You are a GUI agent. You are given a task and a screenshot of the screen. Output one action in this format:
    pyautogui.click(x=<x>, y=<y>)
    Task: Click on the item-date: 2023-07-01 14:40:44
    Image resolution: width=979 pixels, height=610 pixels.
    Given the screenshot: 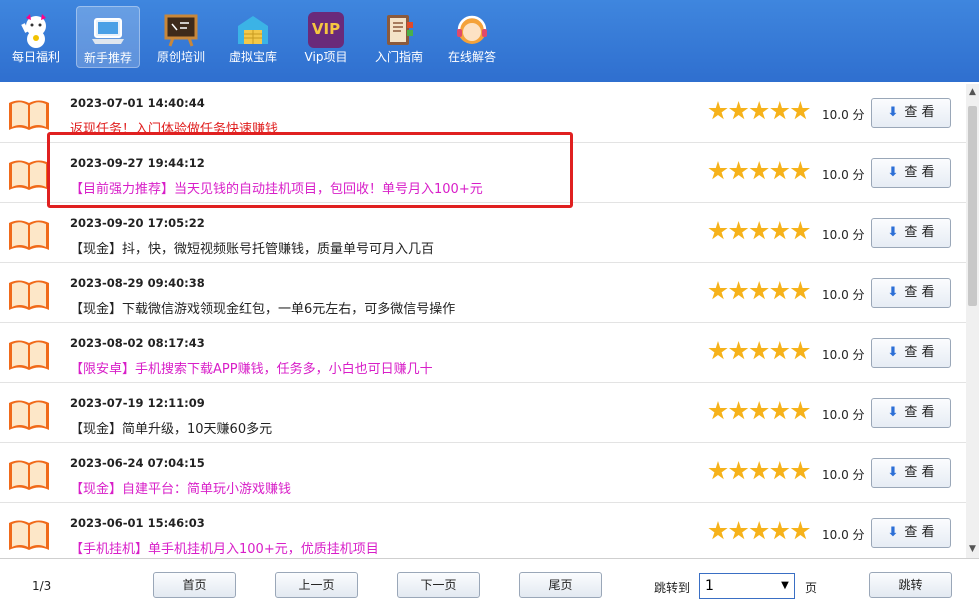 What is the action you would take?
    pyautogui.click(x=137, y=103)
    